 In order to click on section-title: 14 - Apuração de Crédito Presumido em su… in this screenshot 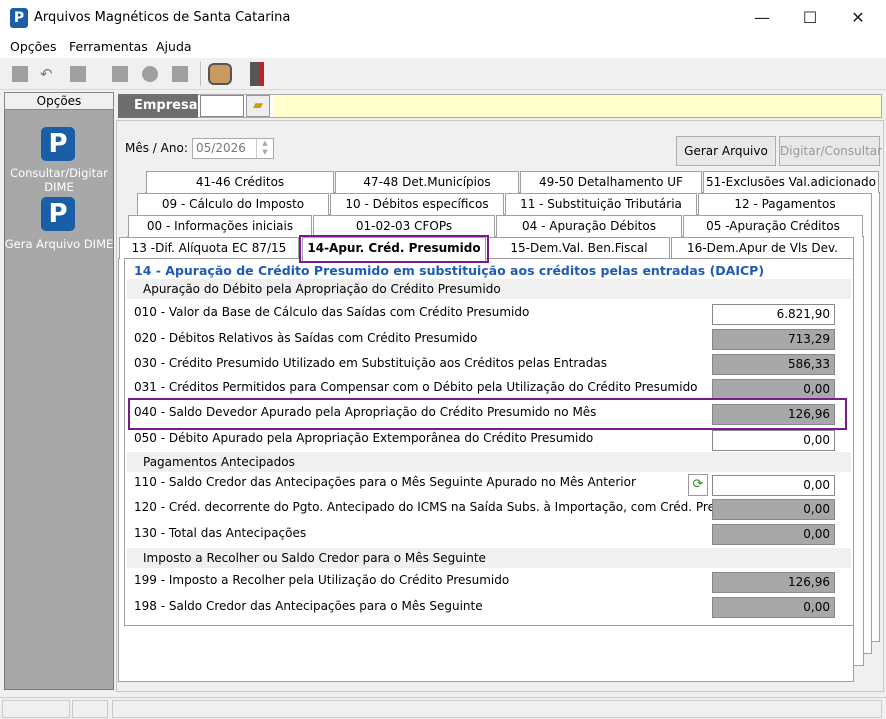, I will do `click(451, 270)`.